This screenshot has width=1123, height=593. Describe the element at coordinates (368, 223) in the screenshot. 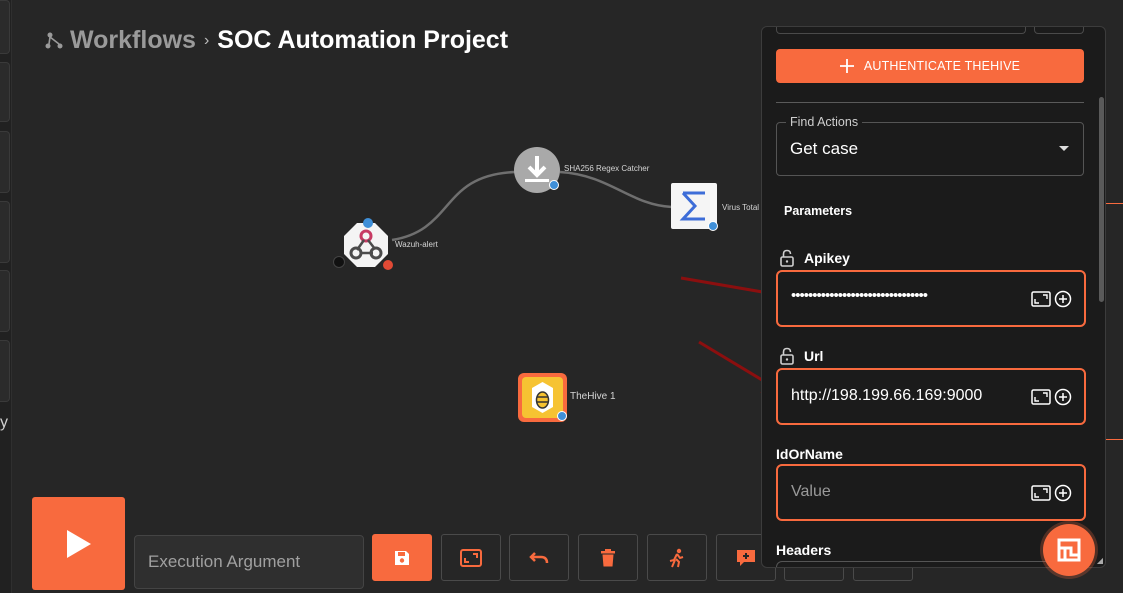

I see `input-badge` at that location.